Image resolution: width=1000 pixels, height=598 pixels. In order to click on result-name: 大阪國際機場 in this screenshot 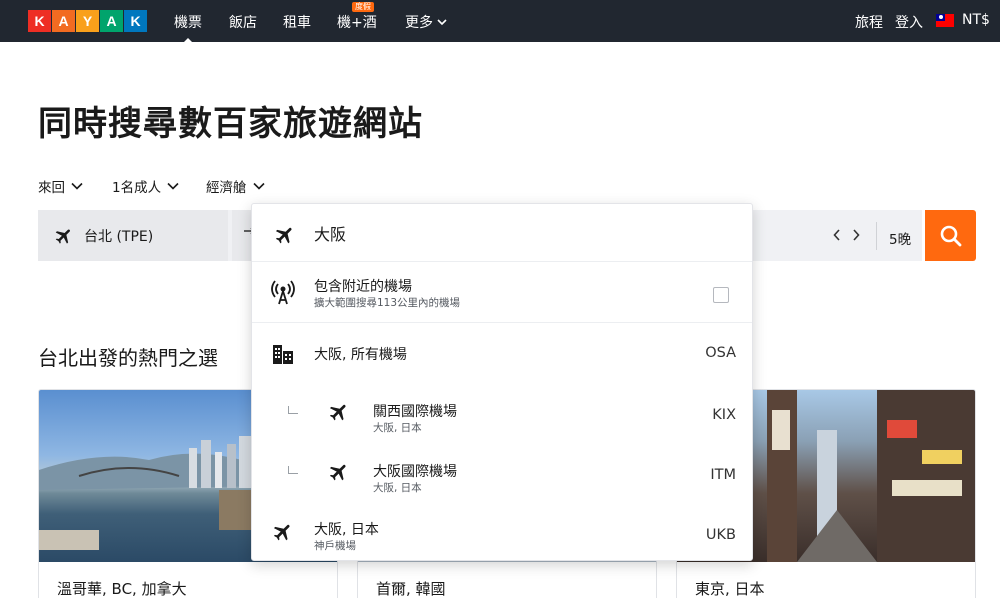, I will do `click(415, 472)`.